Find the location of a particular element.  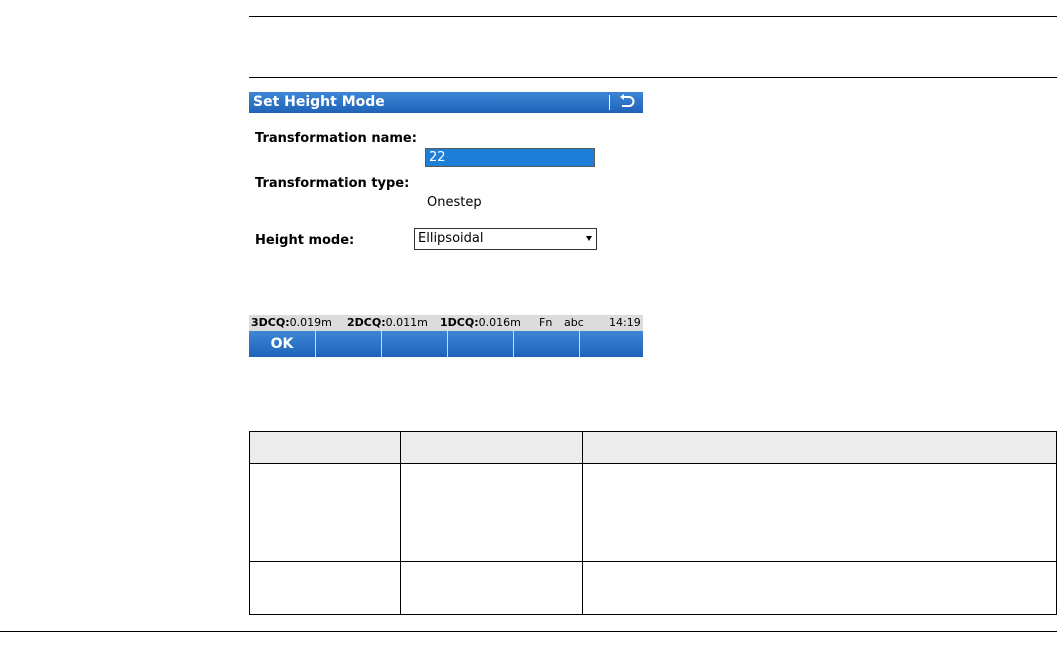

transformation-name-field: 22 is located at coordinates (510, 157).